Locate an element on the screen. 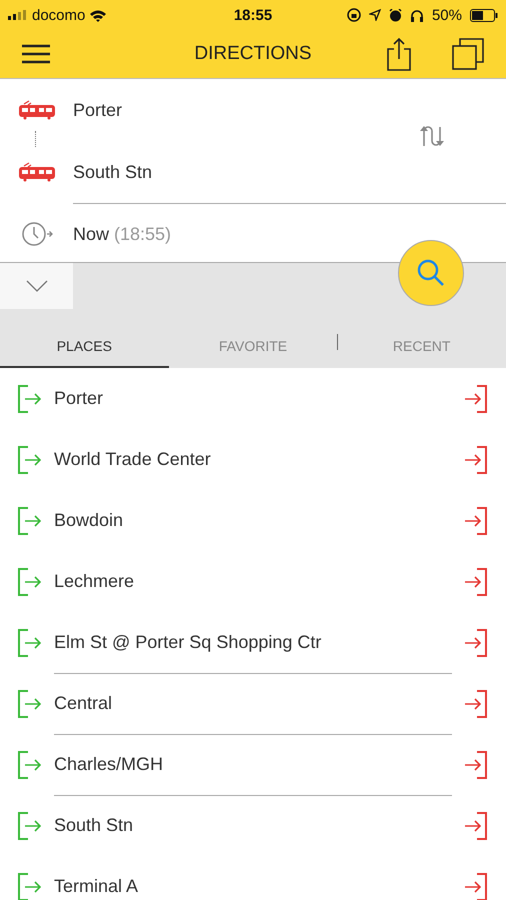 This screenshot has width=506, height=900. rotation-lock-icon is located at coordinates (353, 15).